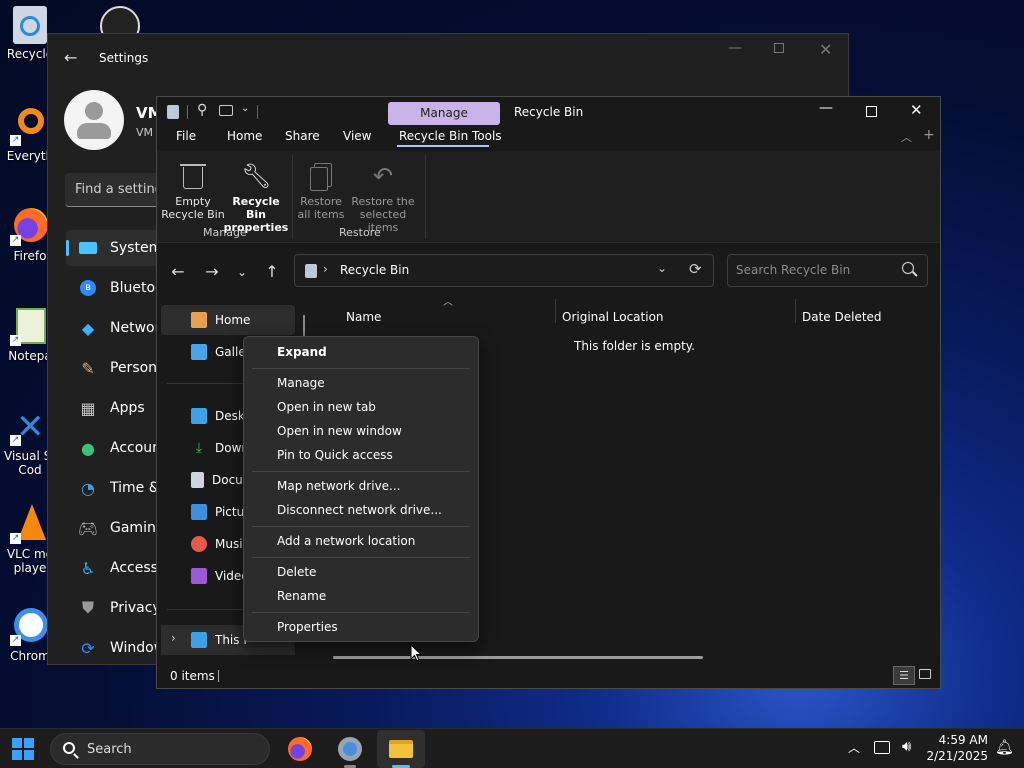  Describe the element at coordinates (23, 749) in the screenshot. I see `start-button` at that location.